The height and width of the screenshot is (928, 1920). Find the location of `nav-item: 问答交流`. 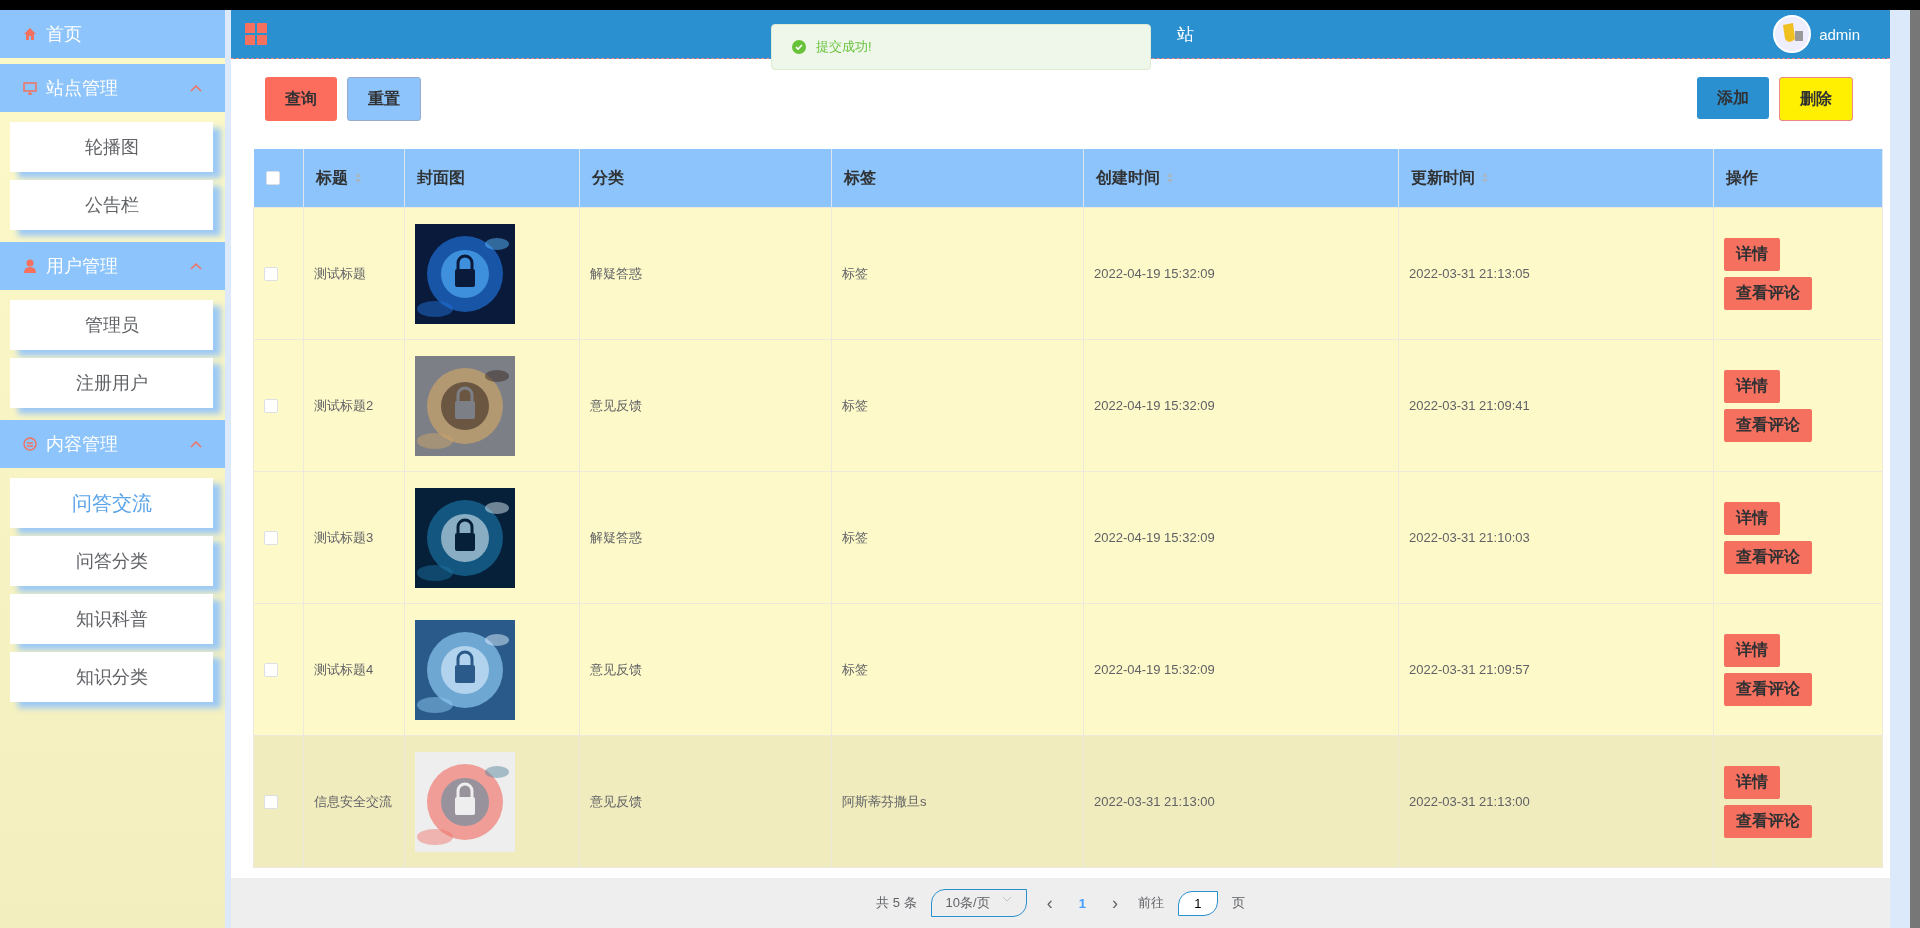

nav-item: 问答交流 is located at coordinates (111, 503).